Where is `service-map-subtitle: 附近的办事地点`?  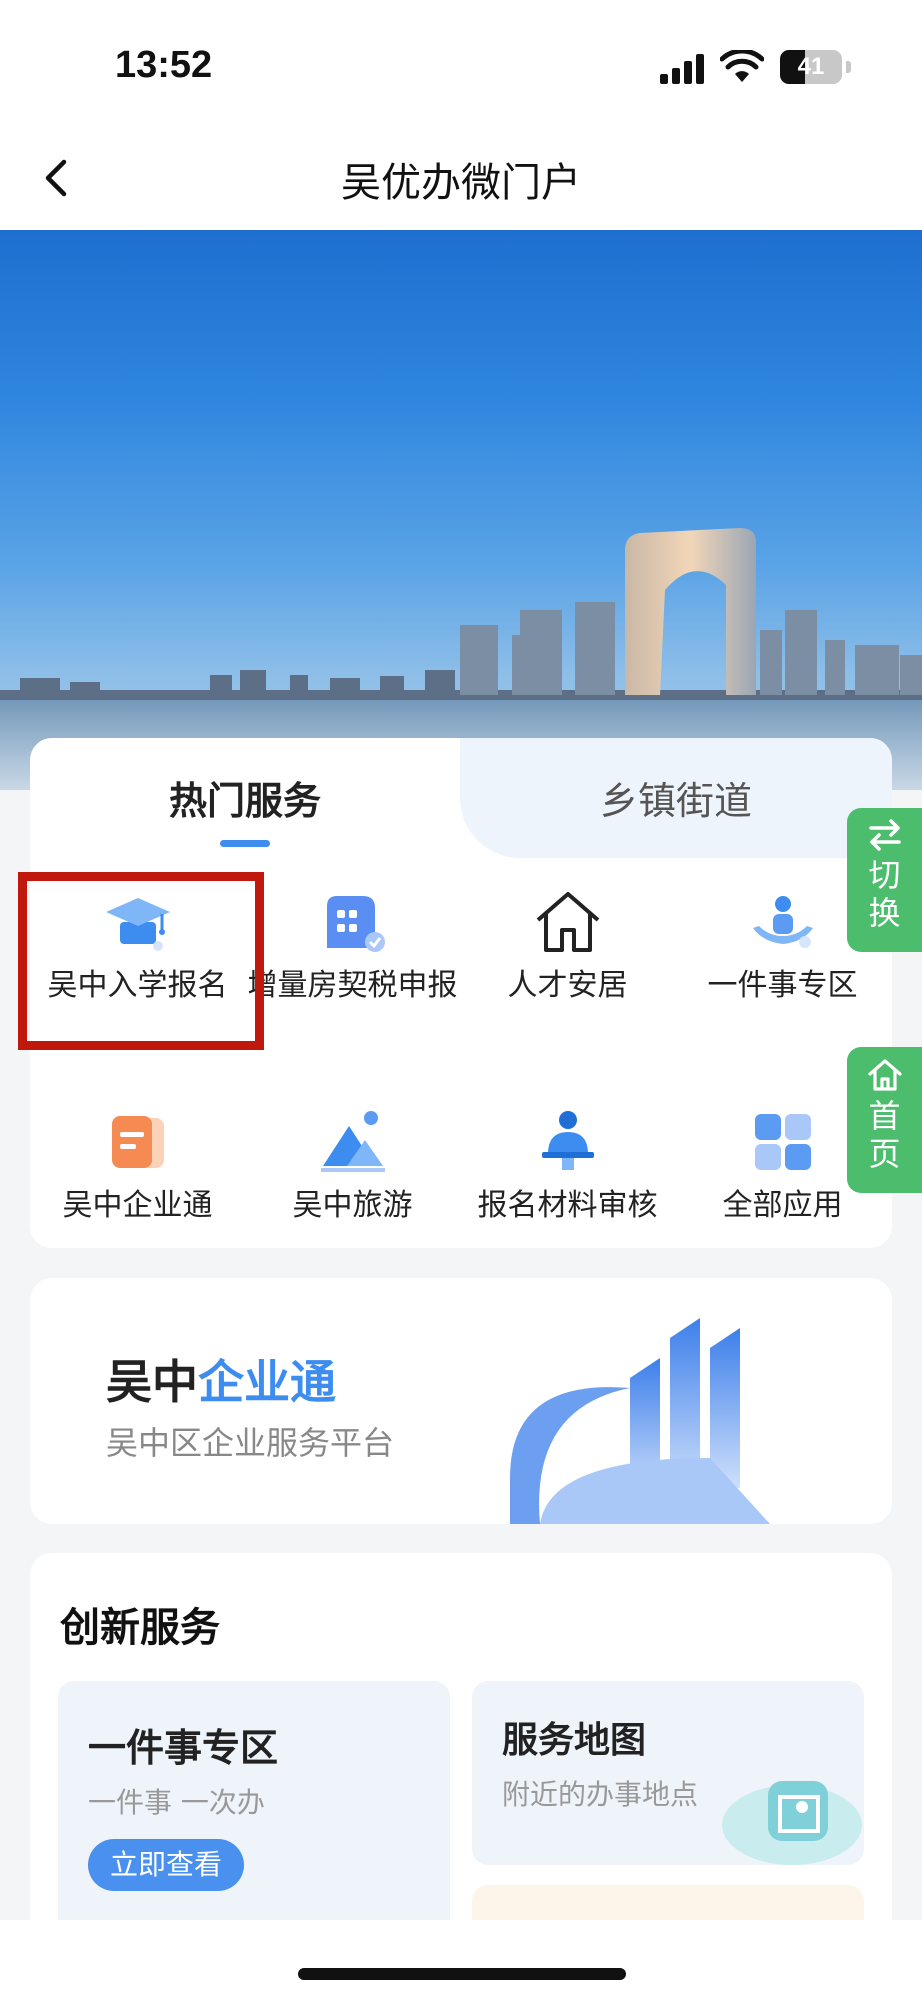
service-map-subtitle: 附近的办事地点 is located at coordinates (600, 1794).